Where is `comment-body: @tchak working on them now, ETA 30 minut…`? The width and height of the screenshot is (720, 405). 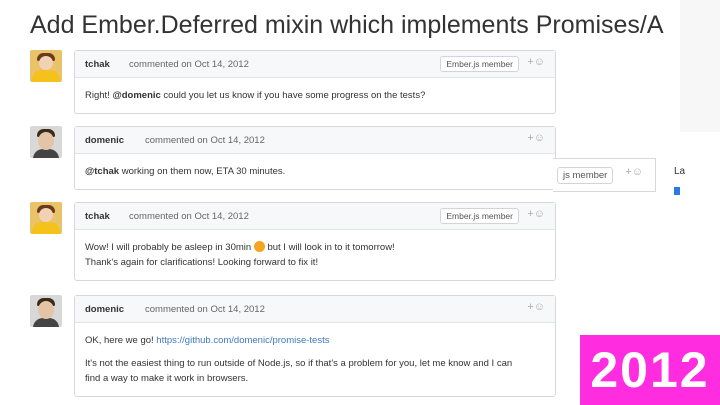 comment-body: @tchak working on them now, ETA 30 minut… is located at coordinates (185, 171).